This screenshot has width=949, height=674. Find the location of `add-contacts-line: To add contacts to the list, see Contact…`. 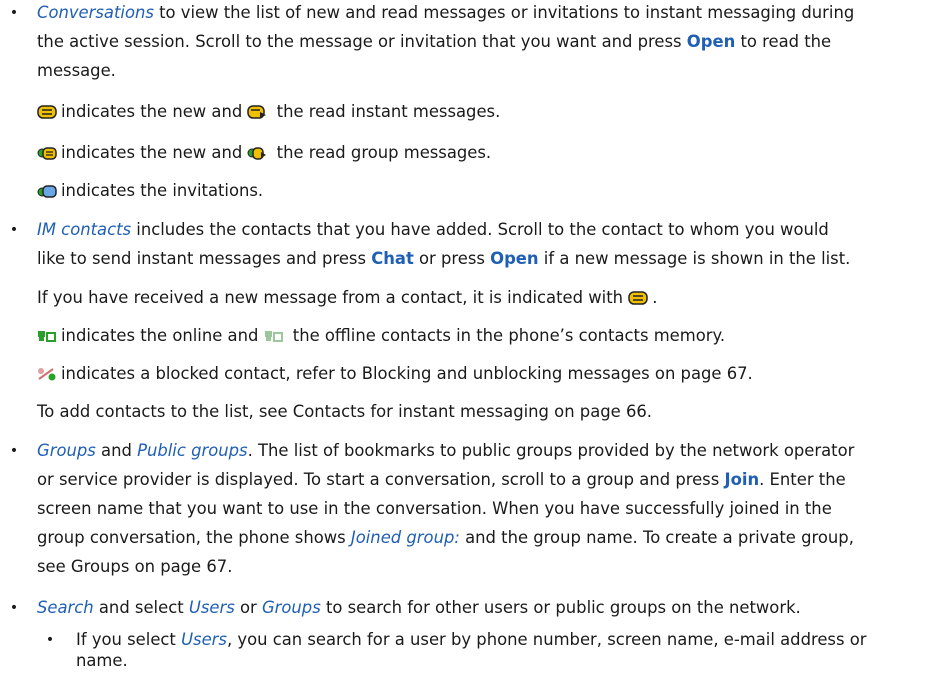

add-contacts-line: To add contacts to the list, see Contact… is located at coordinates (345, 411).